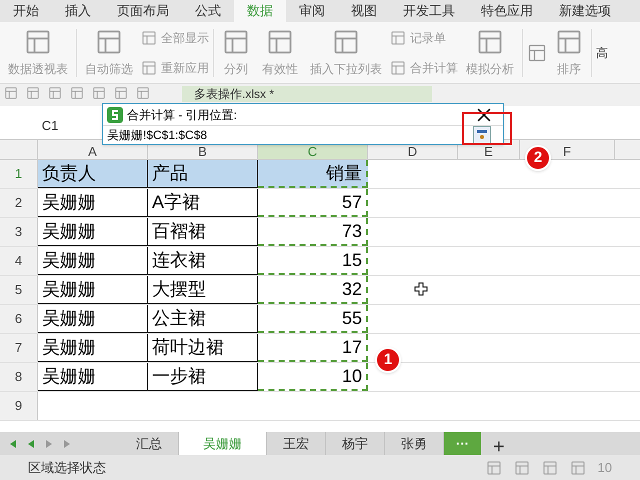 Image resolution: width=640 pixels, height=480 pixels. What do you see at coordinates (313, 319) in the screenshot?
I see `table-cell: 55` at bounding box center [313, 319].